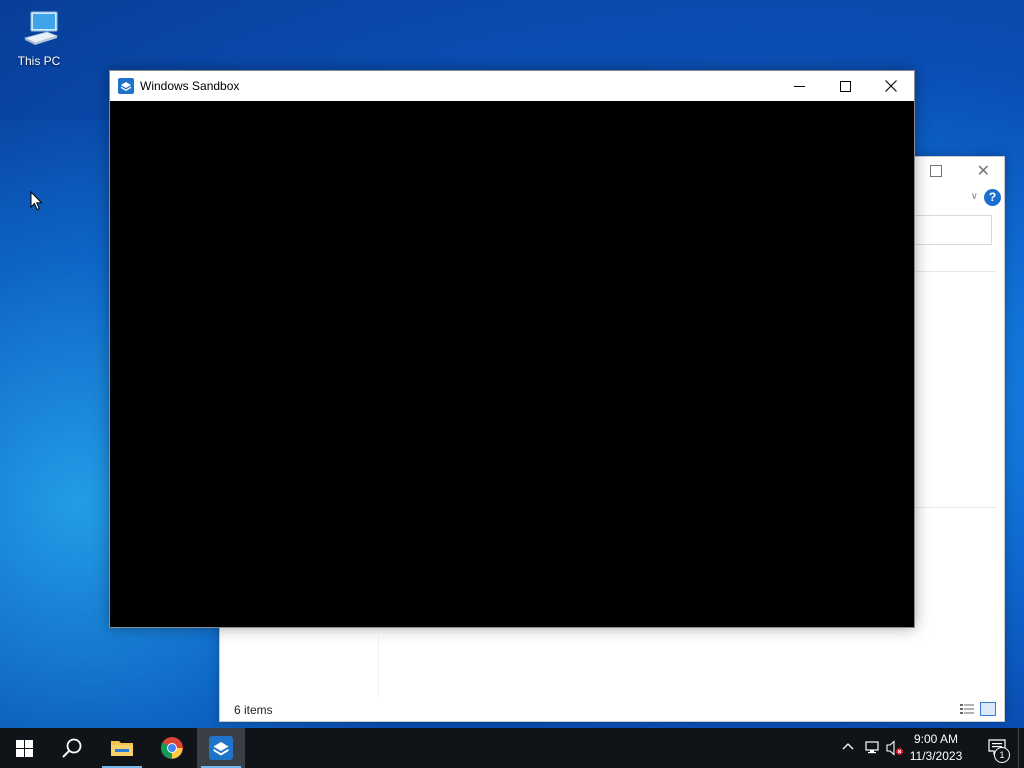 This screenshot has width=1024, height=768. What do you see at coordinates (190, 86) in the screenshot?
I see `window-title: Windows Sandbox` at bounding box center [190, 86].